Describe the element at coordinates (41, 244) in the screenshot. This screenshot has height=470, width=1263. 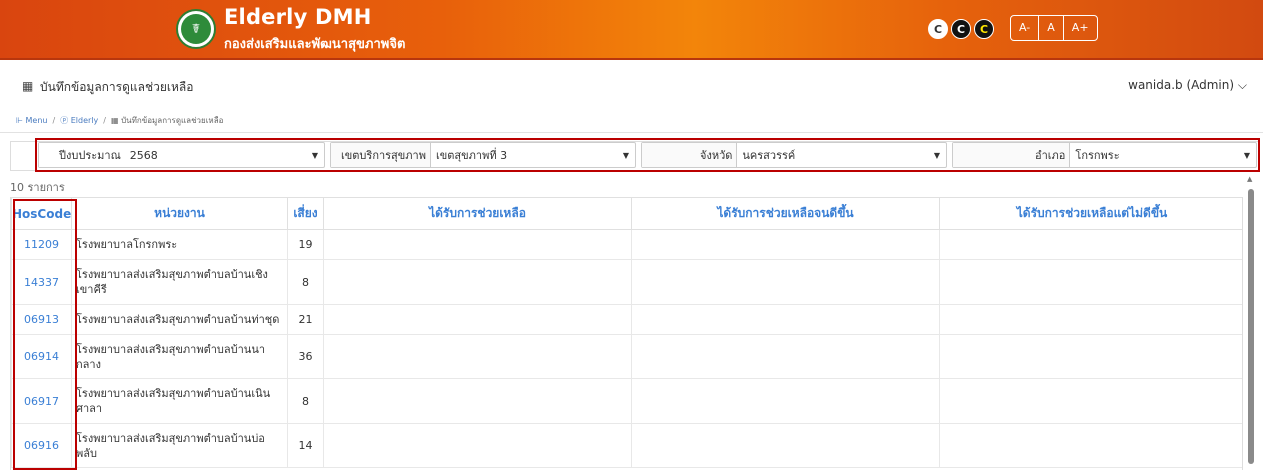
I see `hoscode-link: 11209` at that location.